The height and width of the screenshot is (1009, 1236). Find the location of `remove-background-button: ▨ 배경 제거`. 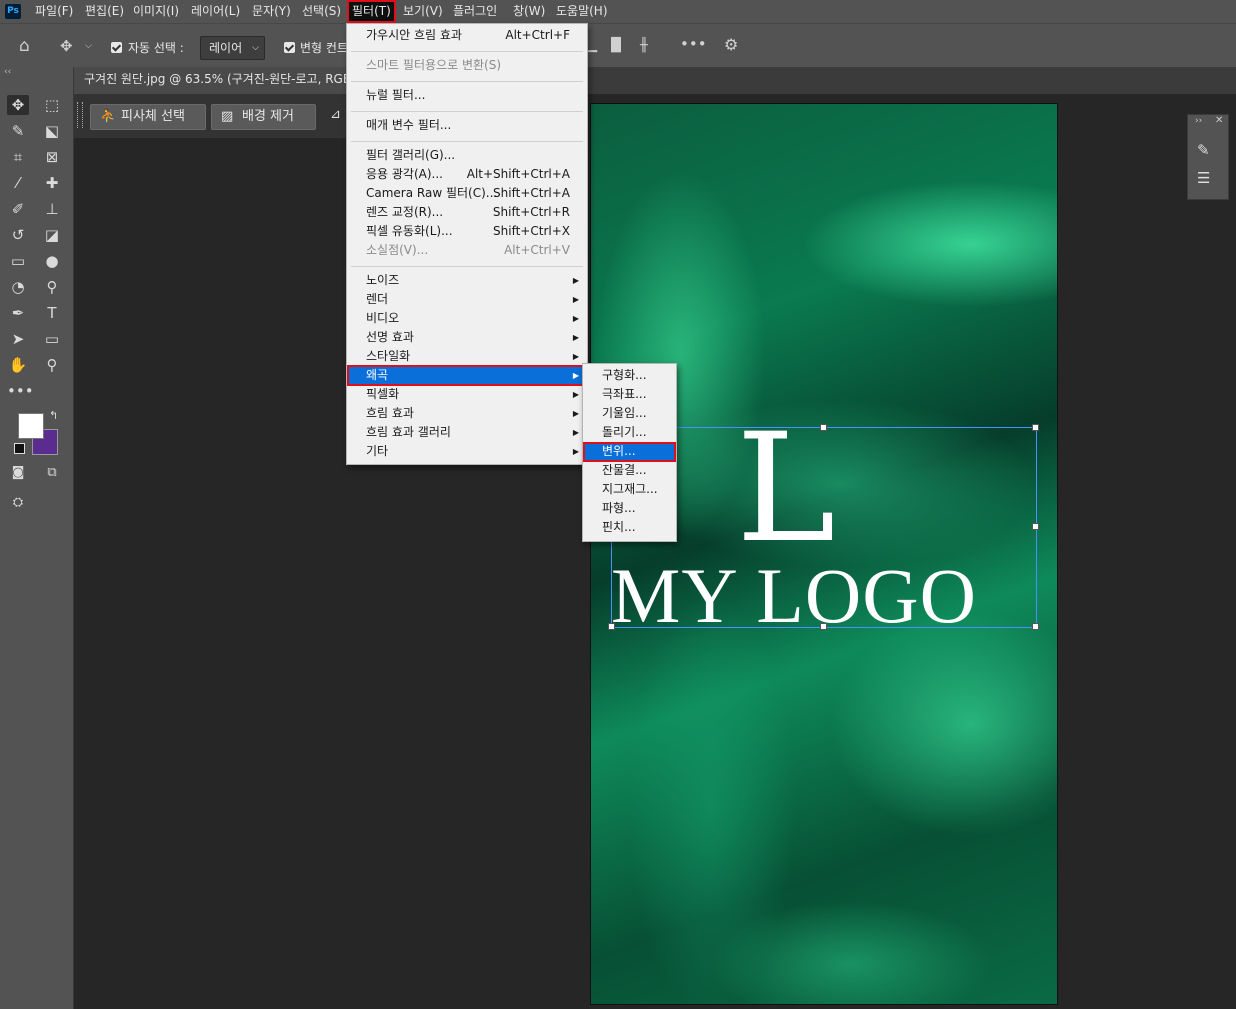

remove-background-button: ▨ 배경 제거 is located at coordinates (263, 117).